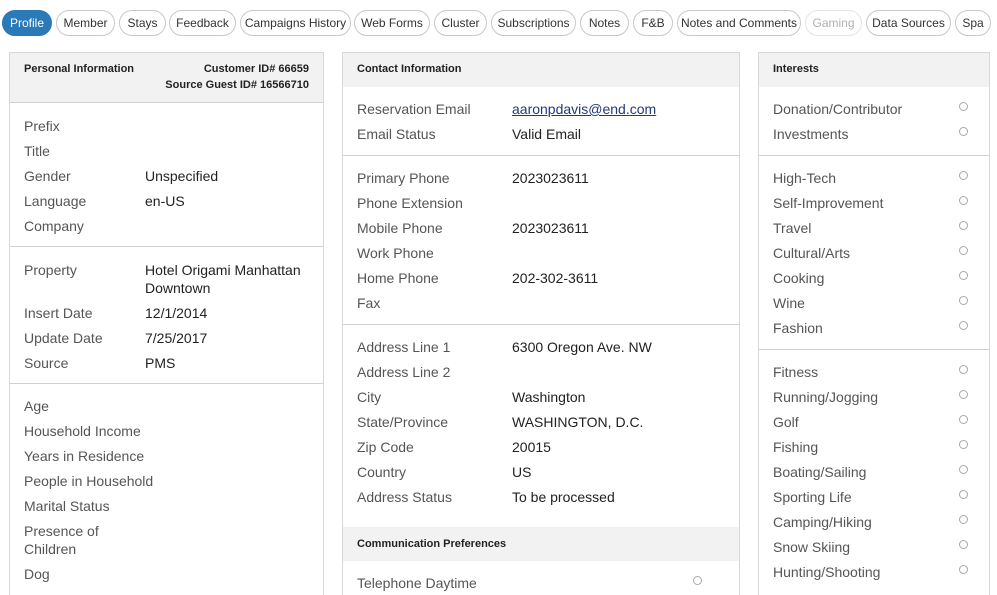 The image size is (997, 595). I want to click on tab-notes: Notes, so click(604, 23).